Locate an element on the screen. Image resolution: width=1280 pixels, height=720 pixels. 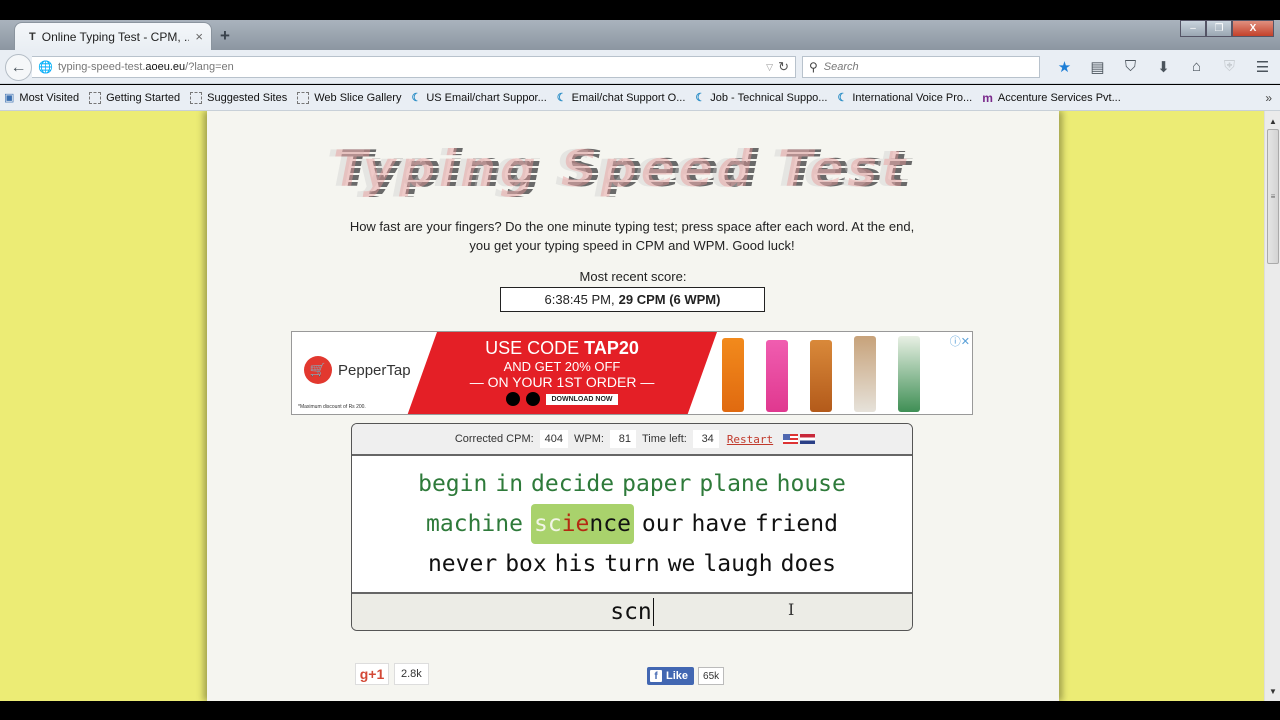
most-visited-icon: ▣ is located at coordinates (9, 98).